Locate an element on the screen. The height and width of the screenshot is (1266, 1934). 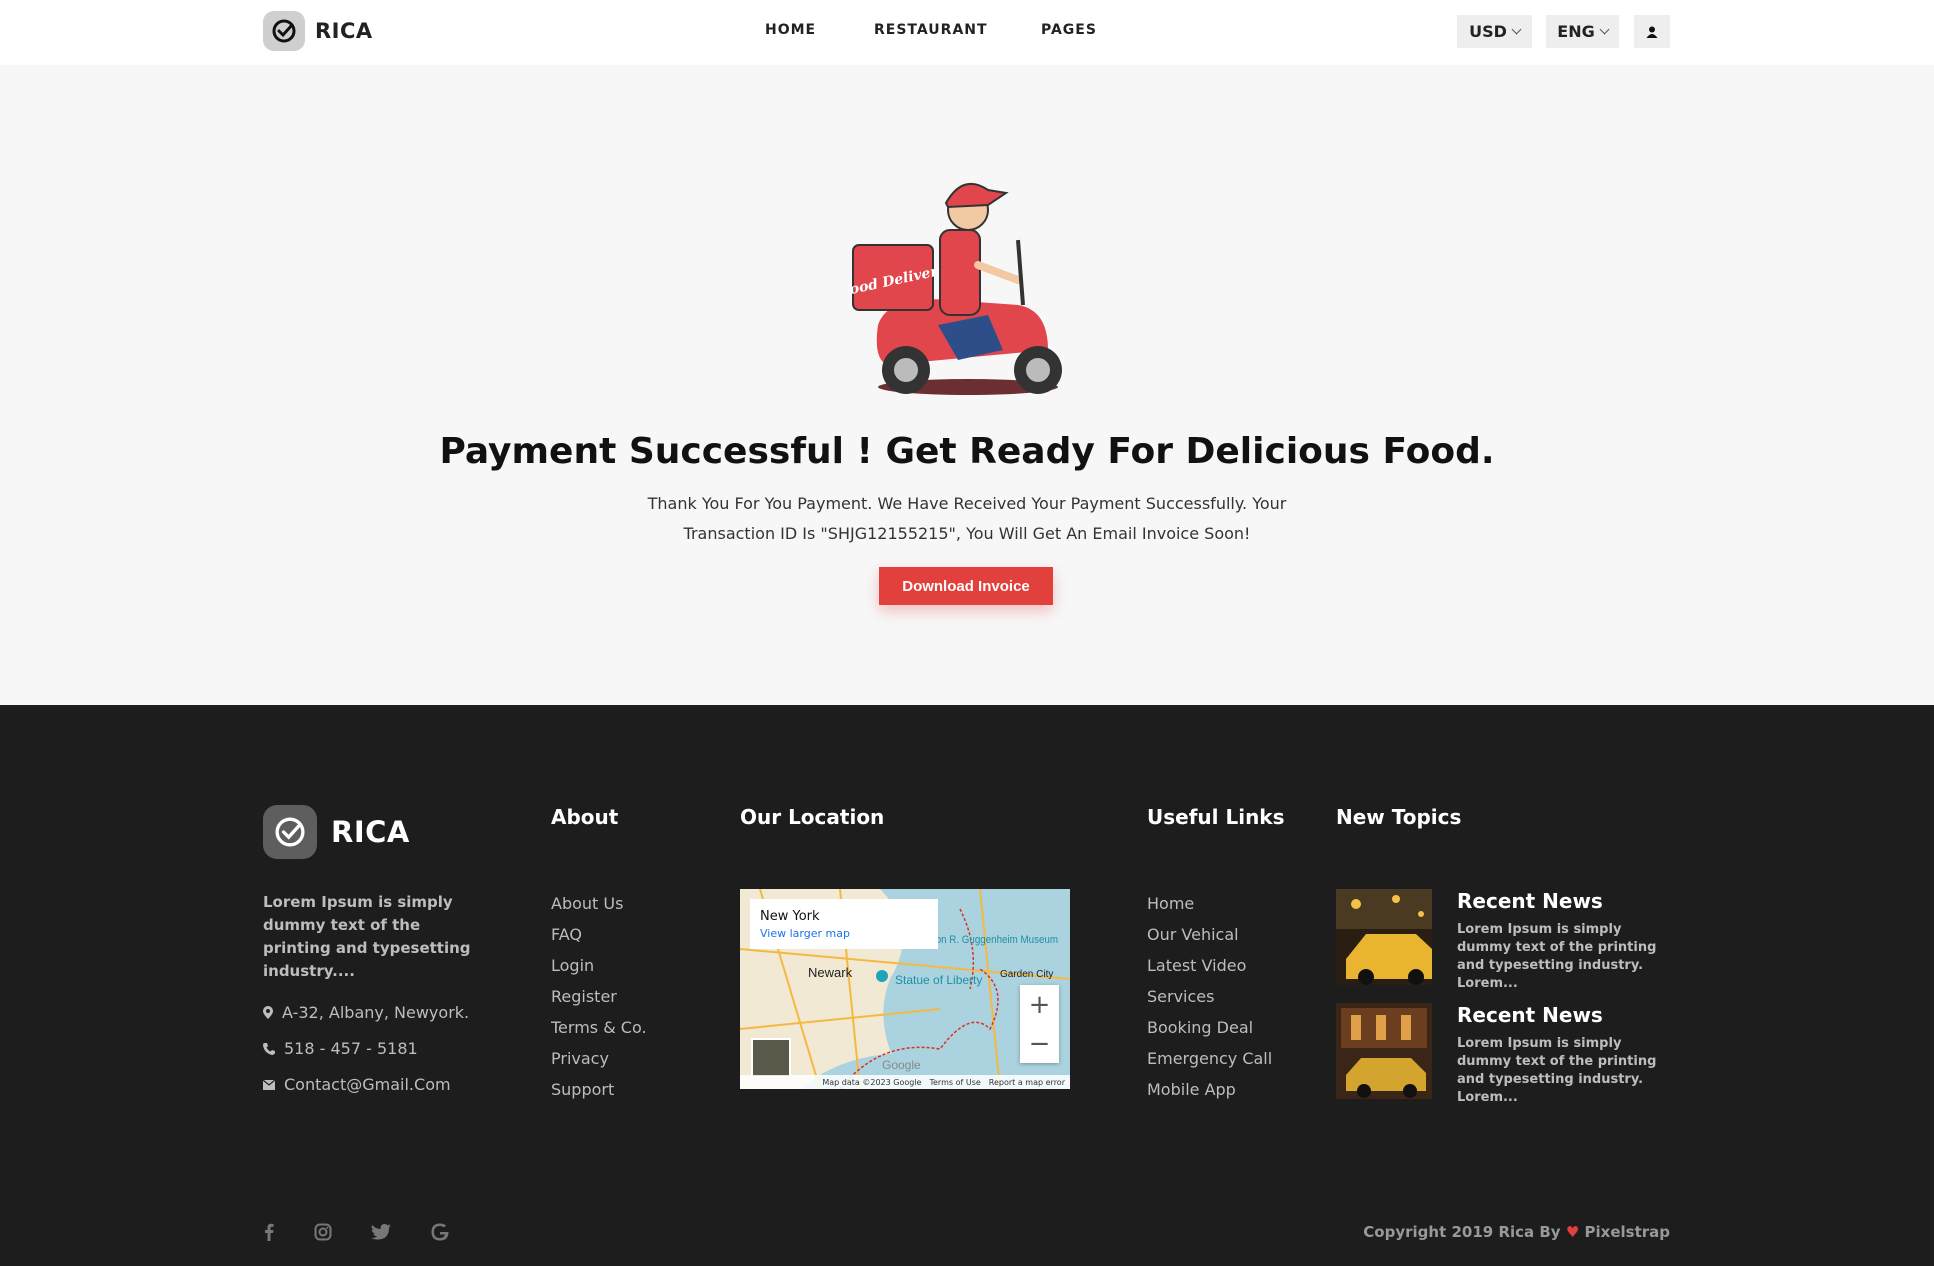
google-icon is located at coordinates (440, 1232).